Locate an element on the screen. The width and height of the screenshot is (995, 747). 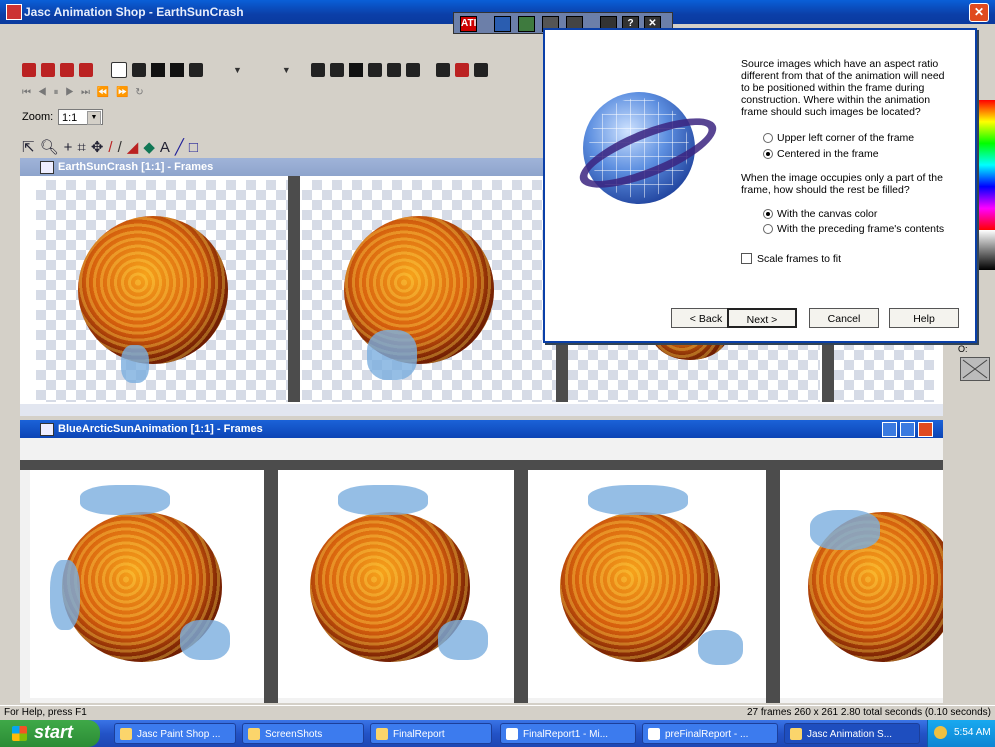
delete-frame-icon is located at coordinates (412, 70).